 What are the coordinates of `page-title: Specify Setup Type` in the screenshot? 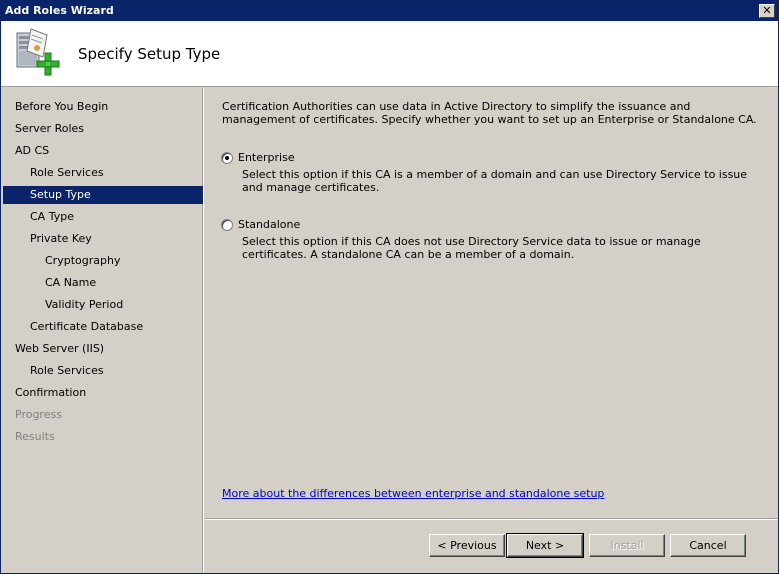 It's located at (149, 54).